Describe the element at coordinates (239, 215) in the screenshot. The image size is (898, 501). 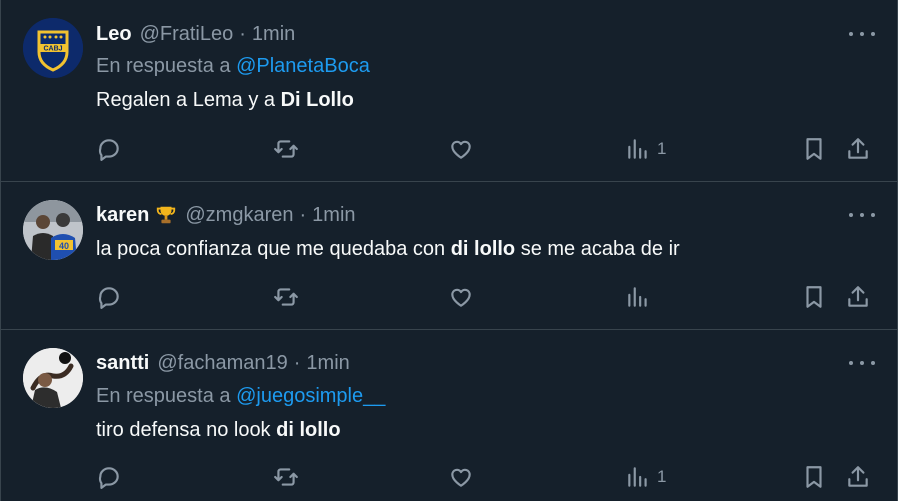
I see `user-handle: @zmgkaren` at that location.